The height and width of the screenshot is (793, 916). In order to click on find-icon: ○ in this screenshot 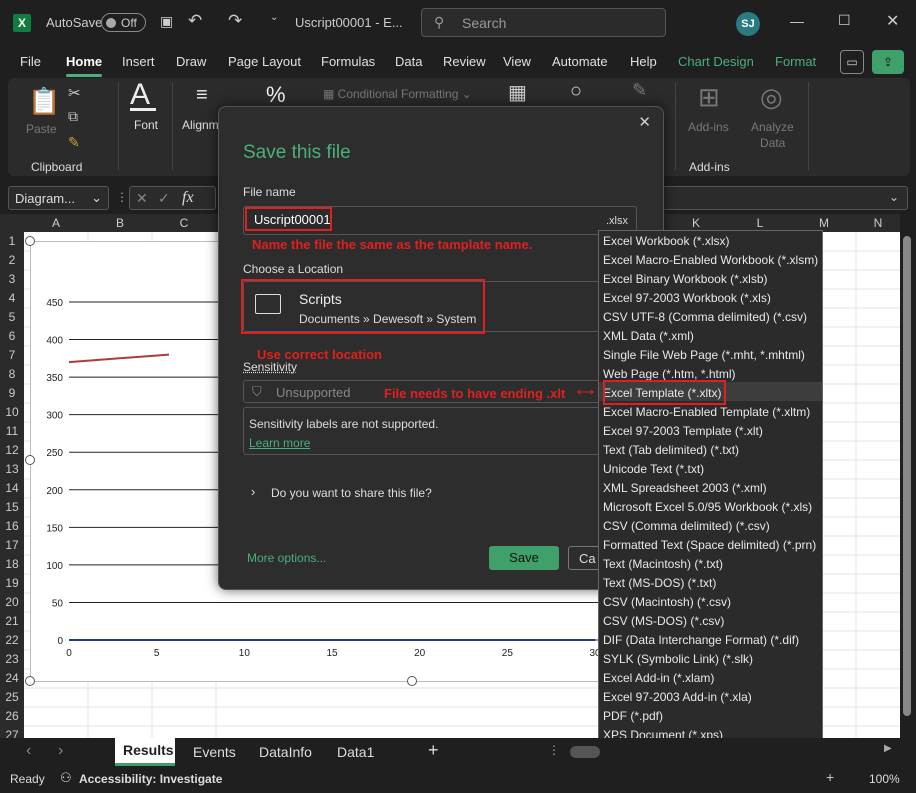, I will do `click(576, 91)`.